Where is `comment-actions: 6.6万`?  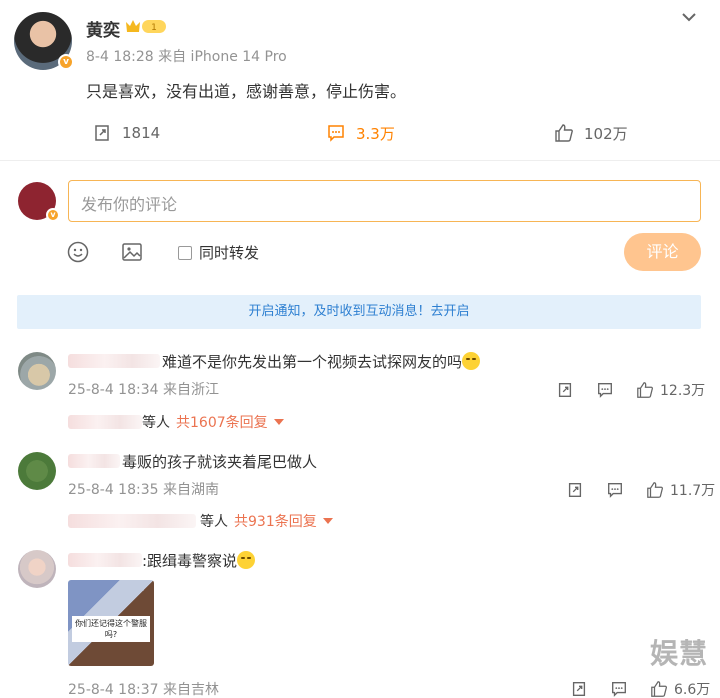
comment-actions: 6.6万 is located at coordinates (640, 688).